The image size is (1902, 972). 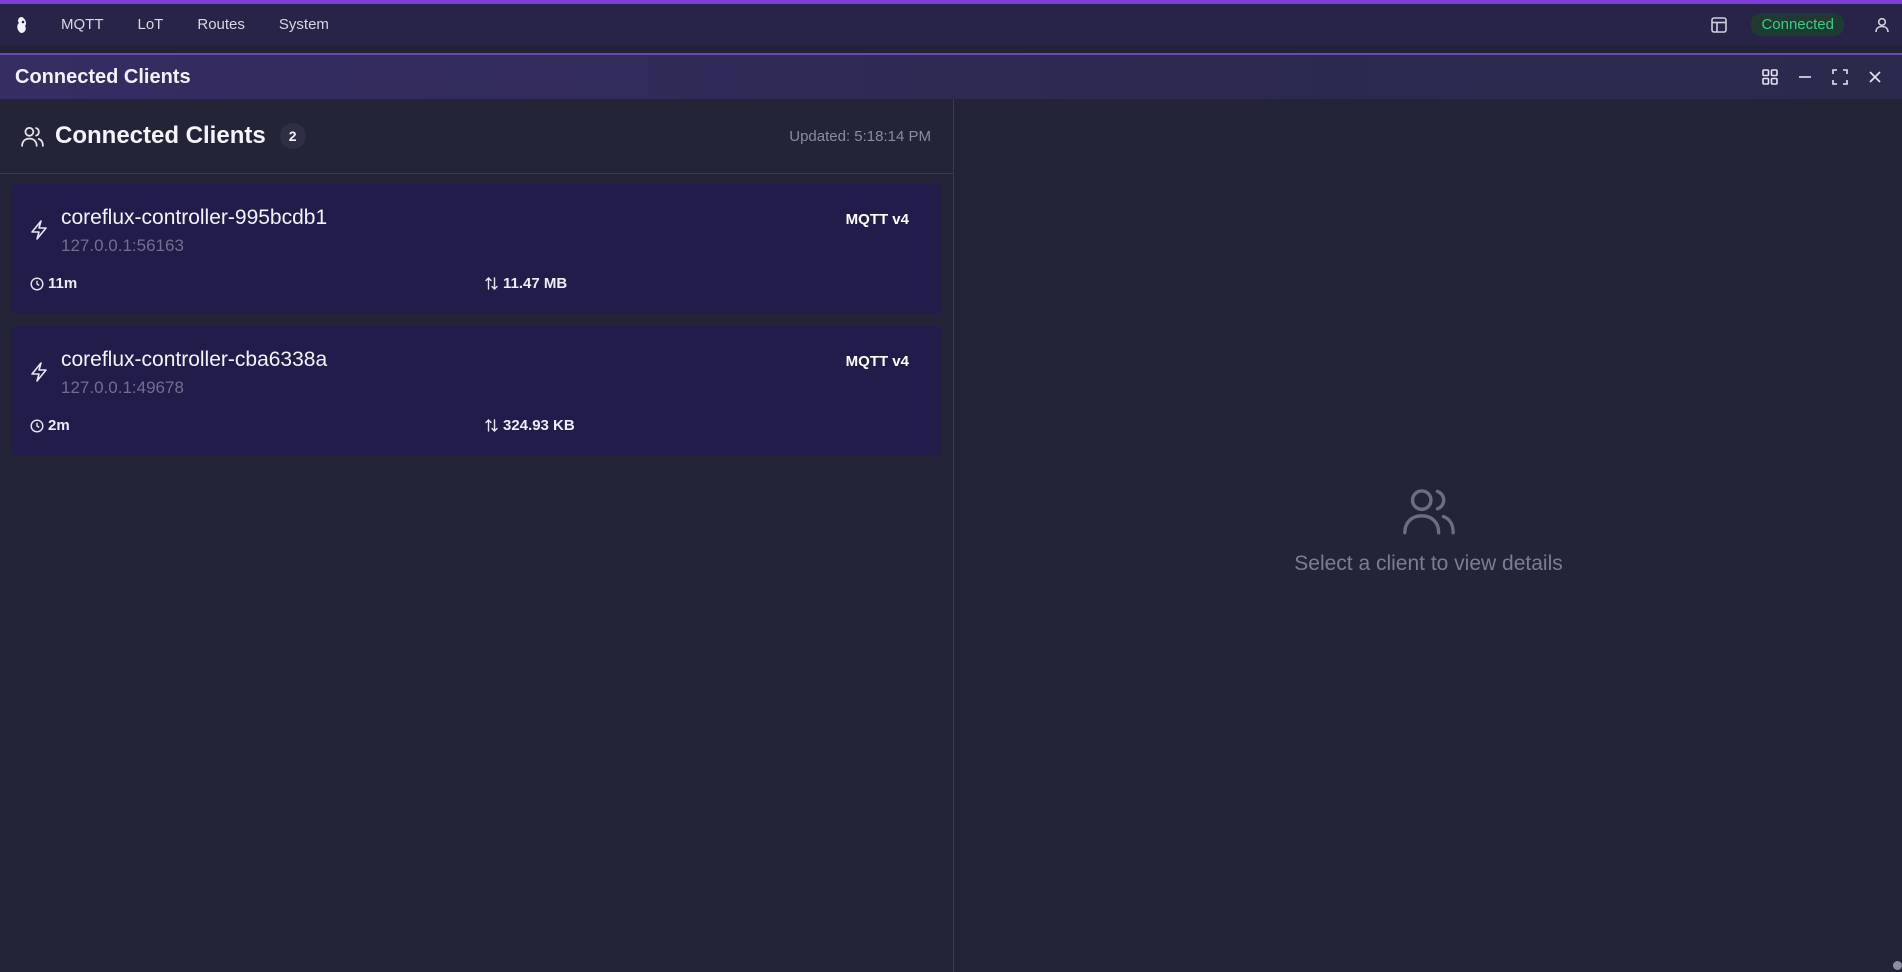 I want to click on client-uptime: 2m, so click(x=50, y=425).